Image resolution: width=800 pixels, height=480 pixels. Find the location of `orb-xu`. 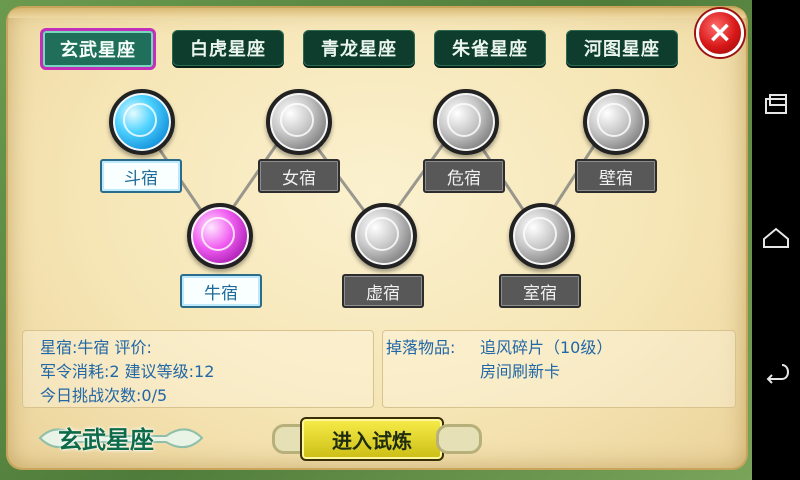

orb-xu is located at coordinates (384, 236).